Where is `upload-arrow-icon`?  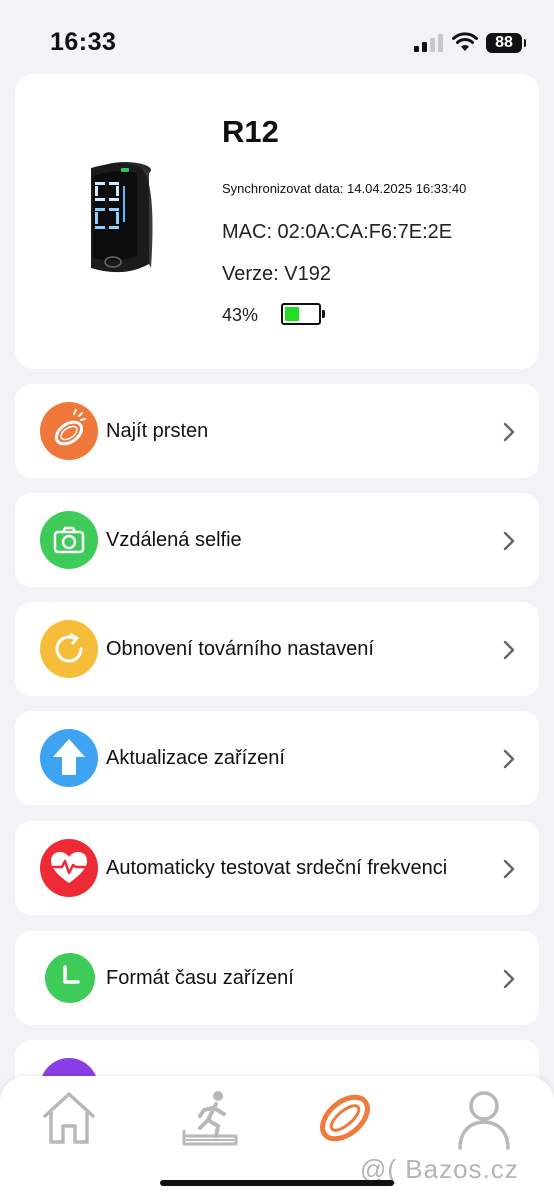
upload-arrow-icon is located at coordinates (69, 758).